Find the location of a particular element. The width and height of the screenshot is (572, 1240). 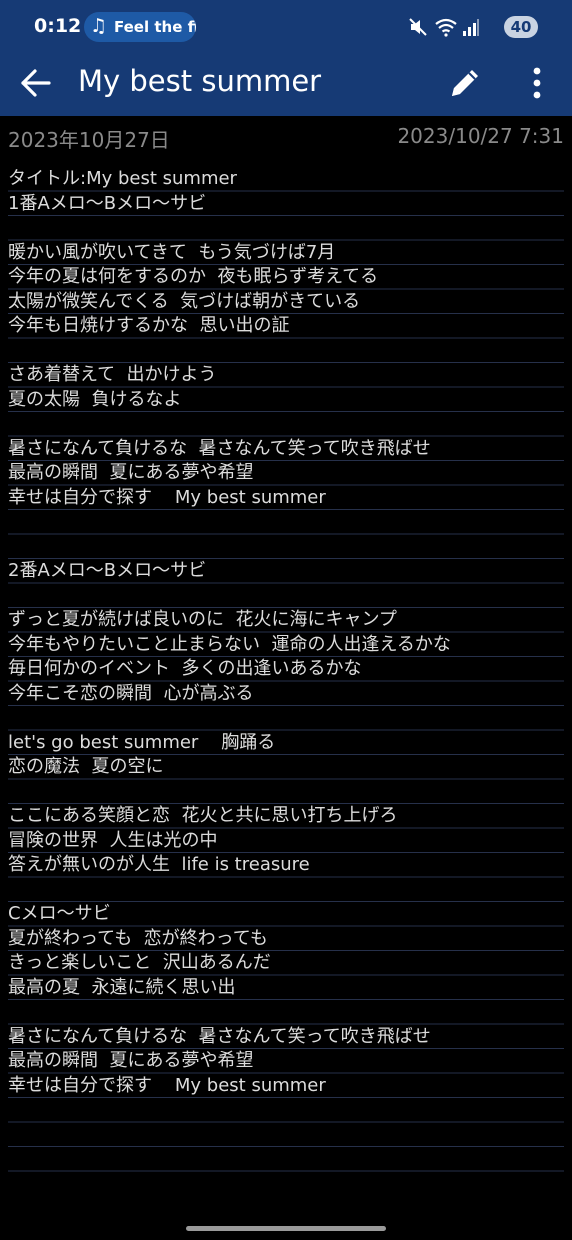

media-title: Feel the fi is located at coordinates (155, 27).